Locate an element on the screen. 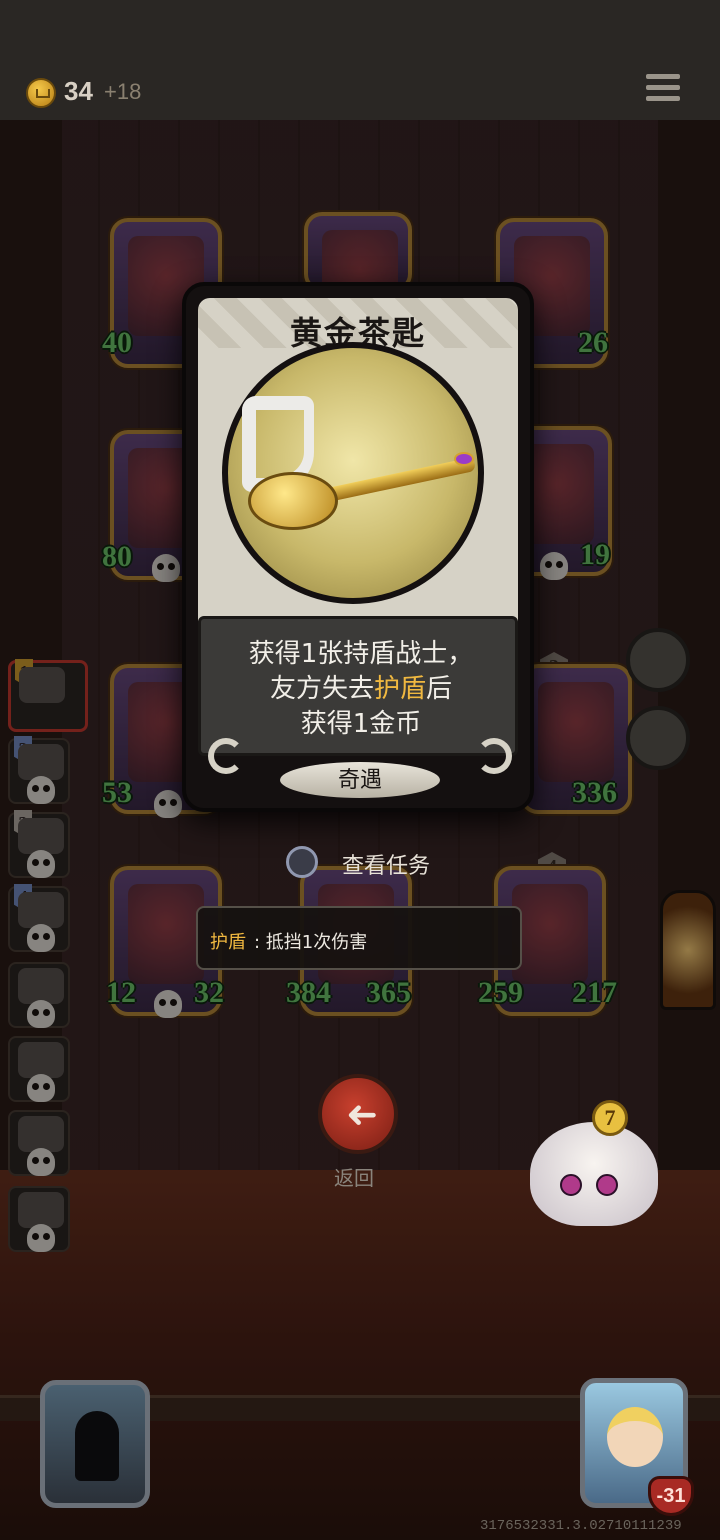 The width and height of the screenshot is (720, 1540). view-quest-label: 查看任务 is located at coordinates (386, 864).